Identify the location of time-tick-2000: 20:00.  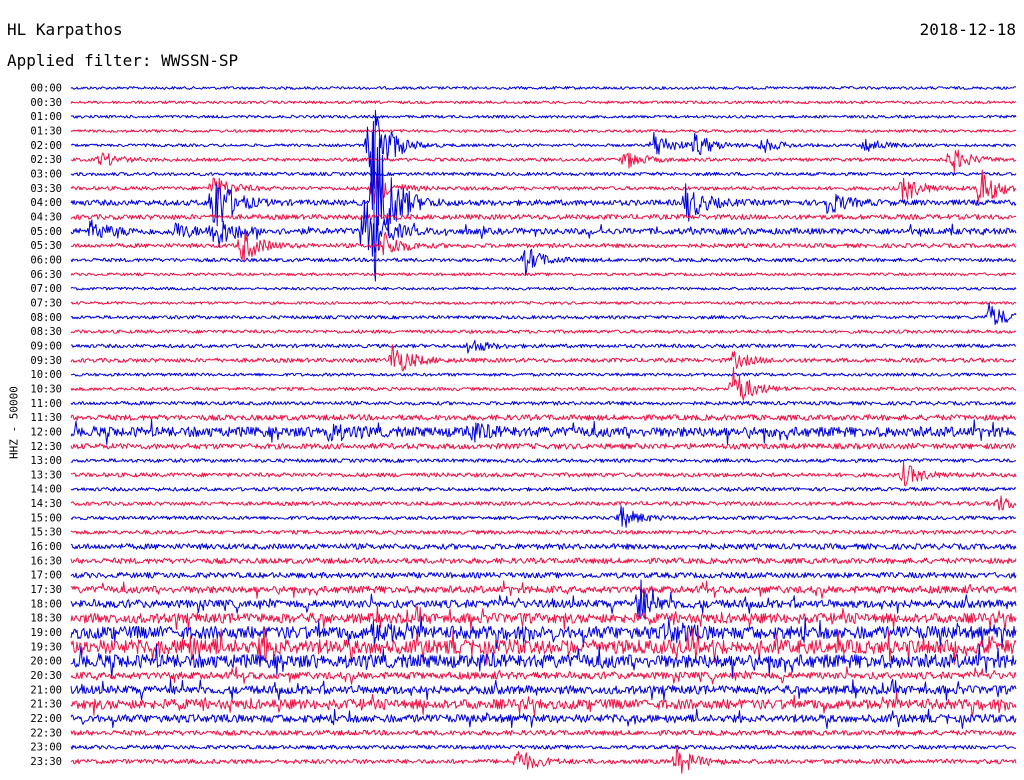
(46, 662).